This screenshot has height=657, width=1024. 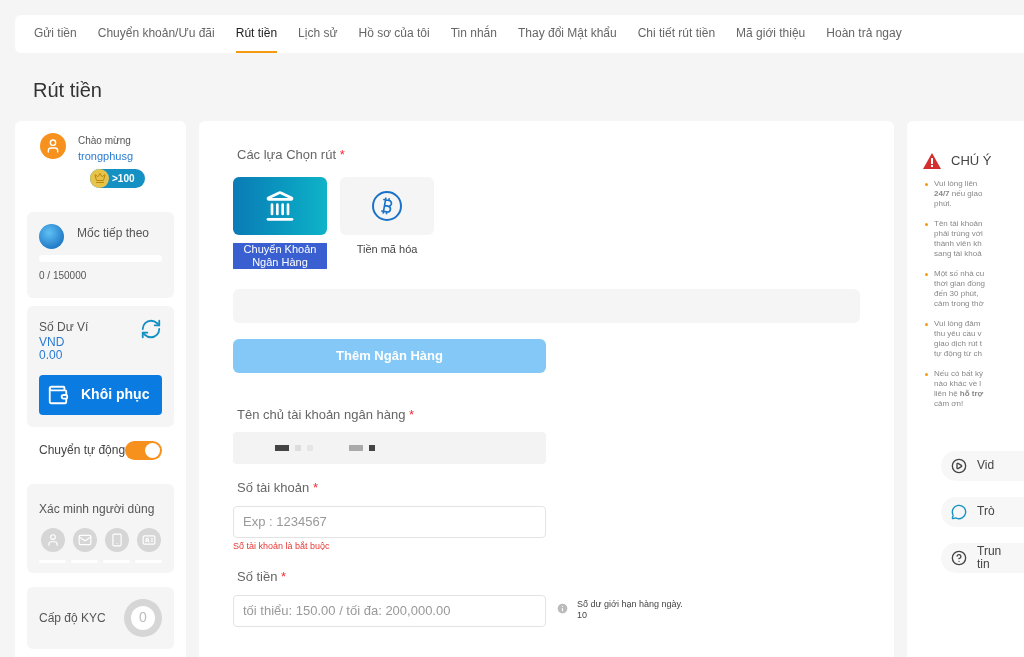 What do you see at coordinates (58, 394) in the screenshot?
I see `wallet-icon` at bounding box center [58, 394].